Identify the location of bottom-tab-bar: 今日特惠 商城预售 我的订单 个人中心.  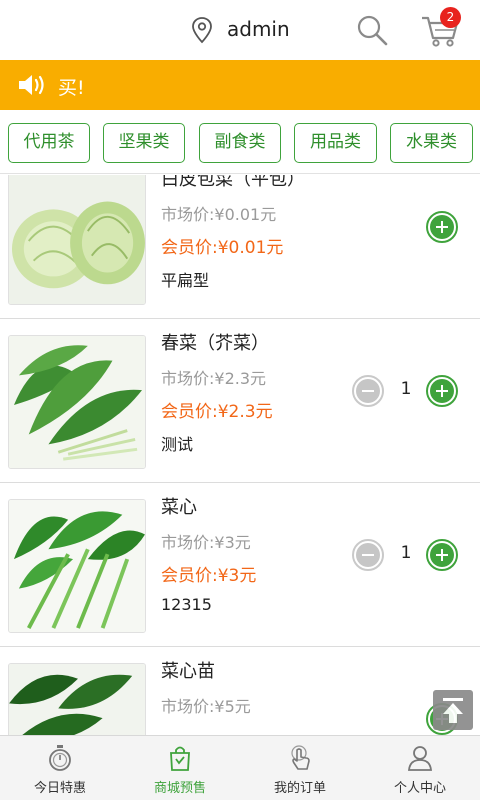
(240, 767).